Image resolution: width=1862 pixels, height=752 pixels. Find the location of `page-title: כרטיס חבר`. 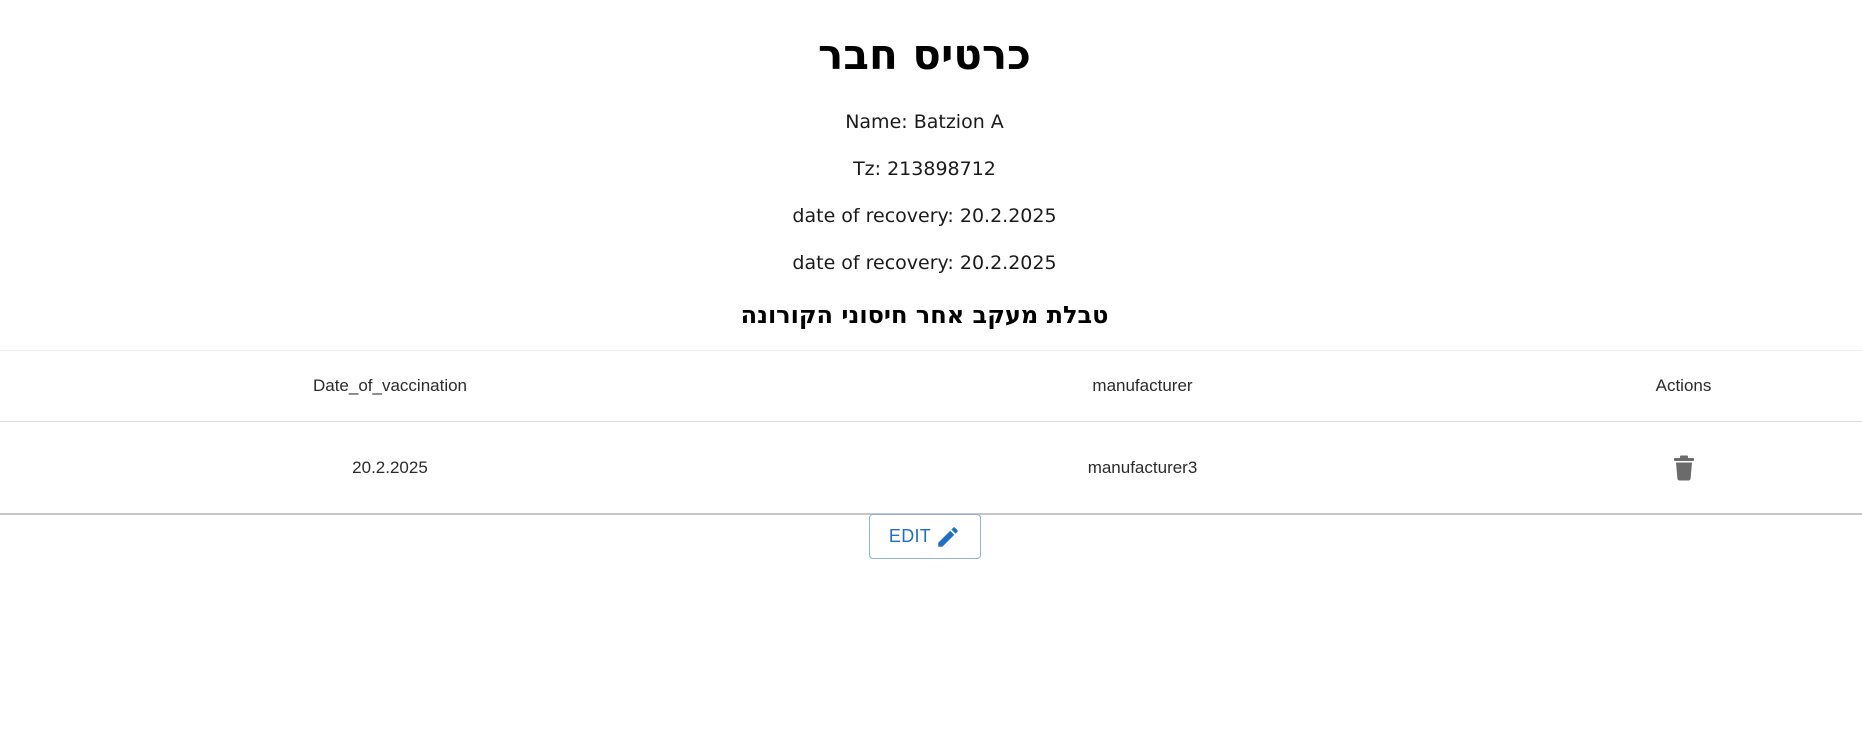

page-title: כרטיס חבר is located at coordinates (924, 54).